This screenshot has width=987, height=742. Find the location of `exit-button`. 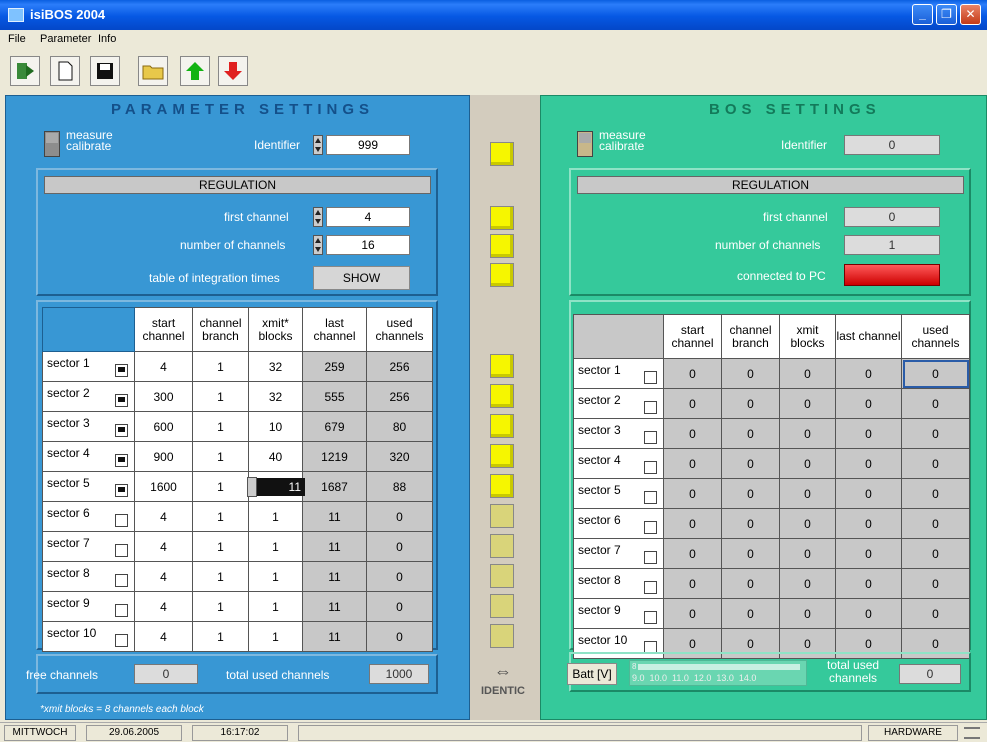

exit-button is located at coordinates (25, 71).